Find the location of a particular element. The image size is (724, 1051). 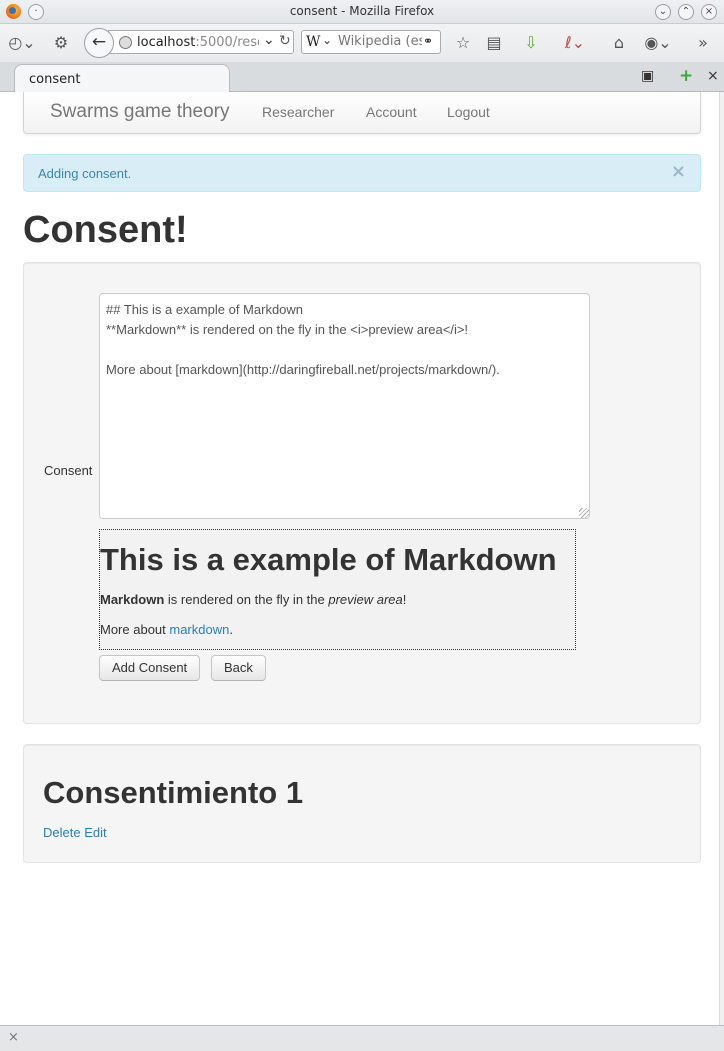

page-title: Consent! is located at coordinates (105, 230).